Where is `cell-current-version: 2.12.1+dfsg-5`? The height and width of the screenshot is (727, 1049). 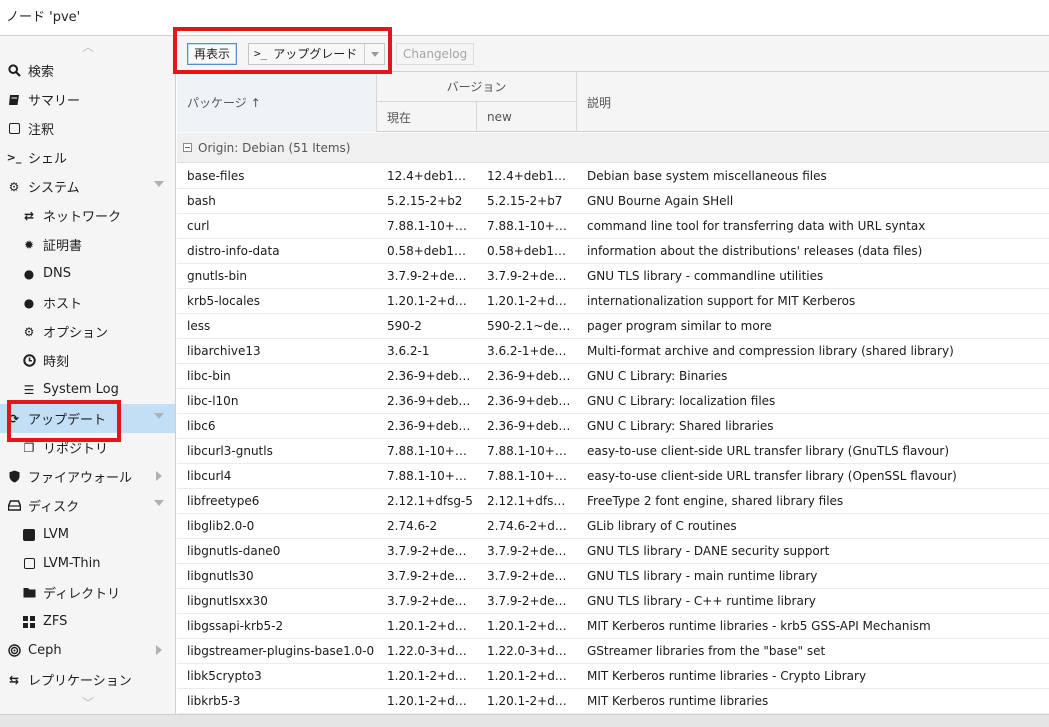 cell-current-version: 2.12.1+dfsg-5 is located at coordinates (430, 501).